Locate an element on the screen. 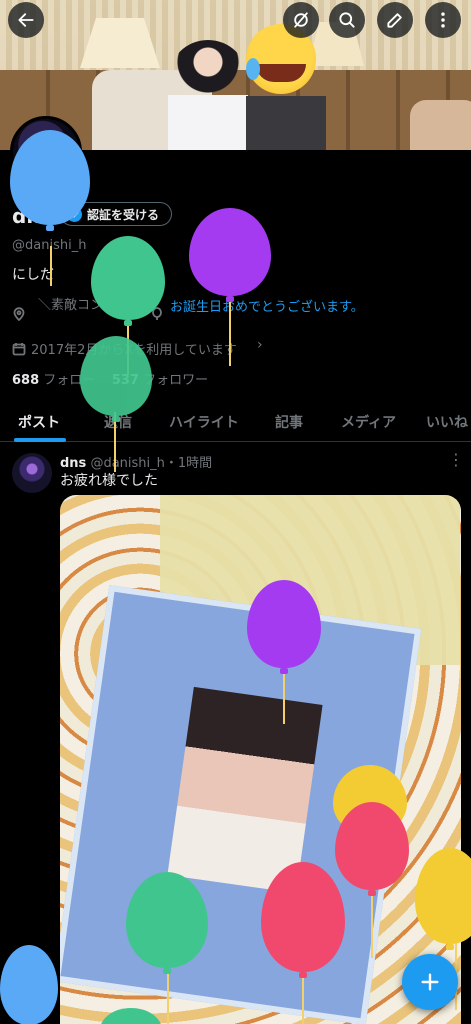 This screenshot has width=471, height=1024. tab-highlights: ハイライト is located at coordinates (204, 422).